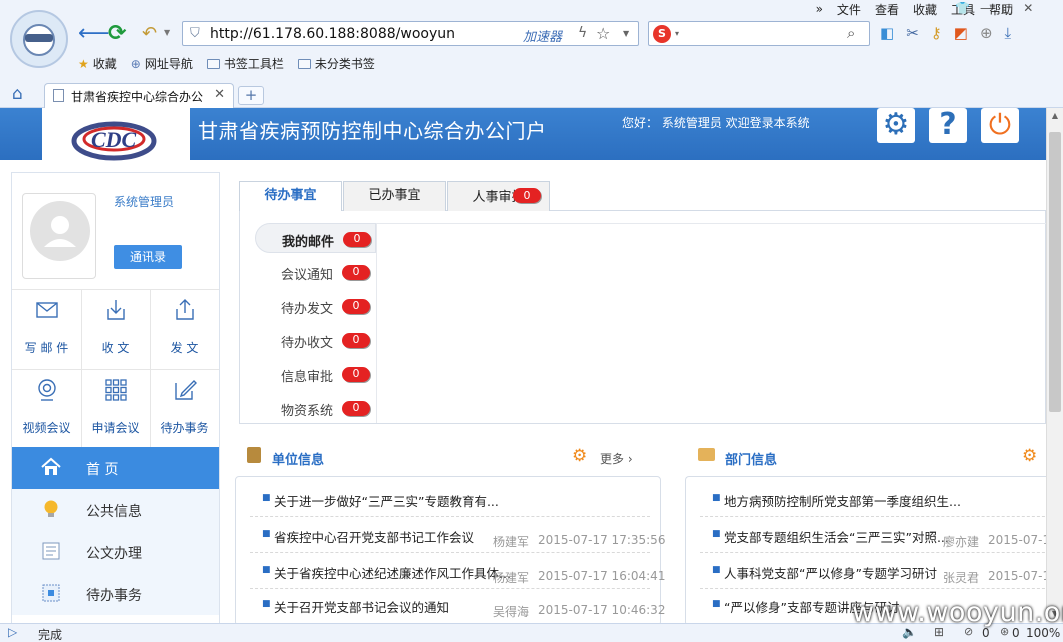 This screenshot has width=1063, height=642. What do you see at coordinates (115, 369) in the screenshot?
I see `divider` at bounding box center [115, 369].